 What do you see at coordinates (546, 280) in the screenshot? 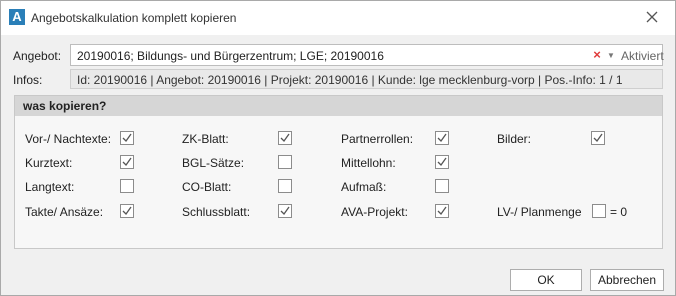
I see `ok-button: OK` at bounding box center [546, 280].